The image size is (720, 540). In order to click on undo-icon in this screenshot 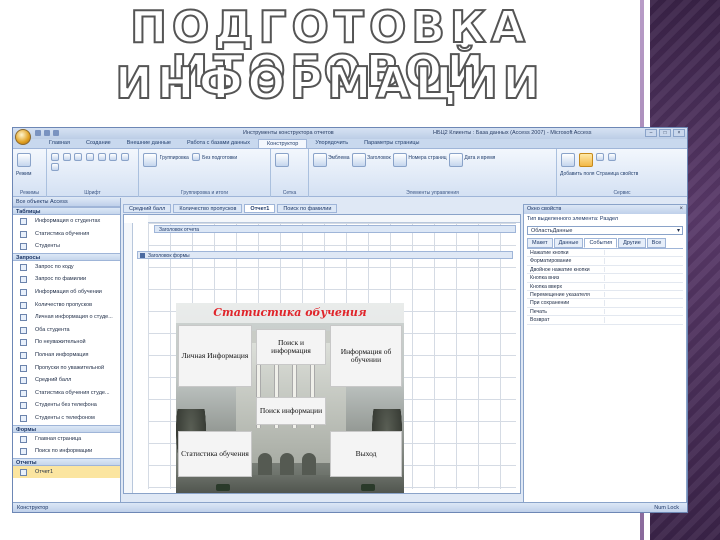, I will do `click(47, 133)`.